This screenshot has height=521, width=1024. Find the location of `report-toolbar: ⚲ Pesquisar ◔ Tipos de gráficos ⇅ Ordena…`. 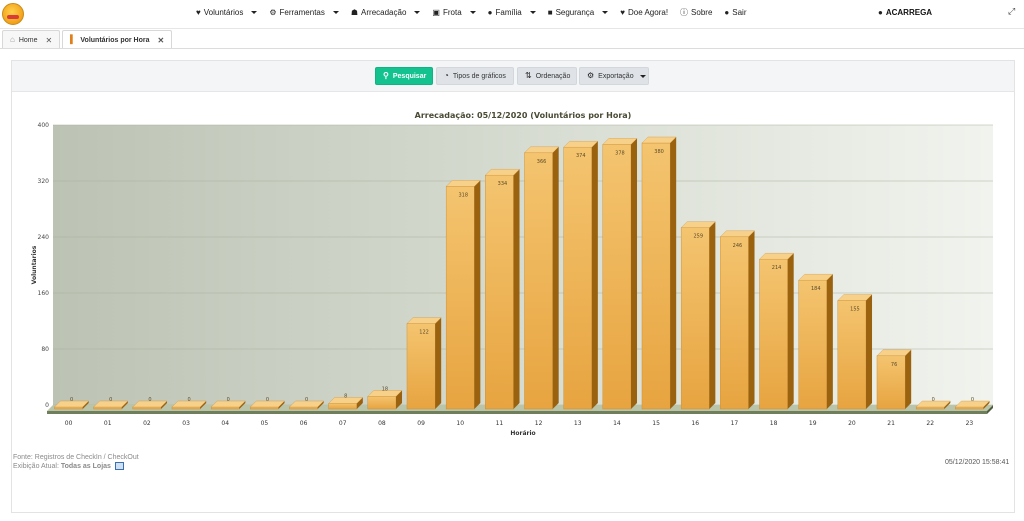

report-toolbar: ⚲ Pesquisar ◔ Tipos de gráficos ⇅ Ordena… is located at coordinates (513, 76).